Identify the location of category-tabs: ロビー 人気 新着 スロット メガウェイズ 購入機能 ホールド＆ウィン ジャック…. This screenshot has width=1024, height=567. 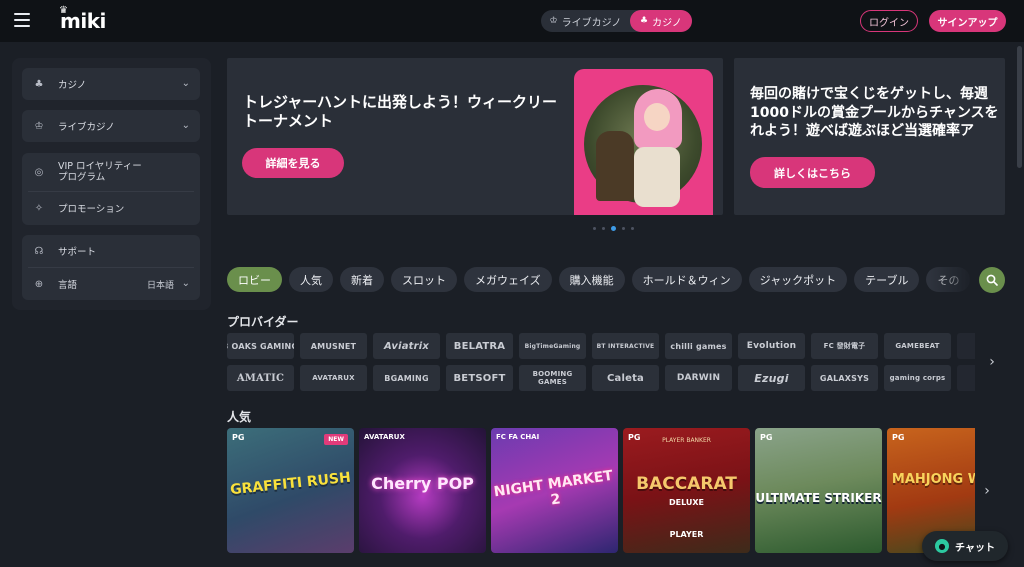
(600, 279).